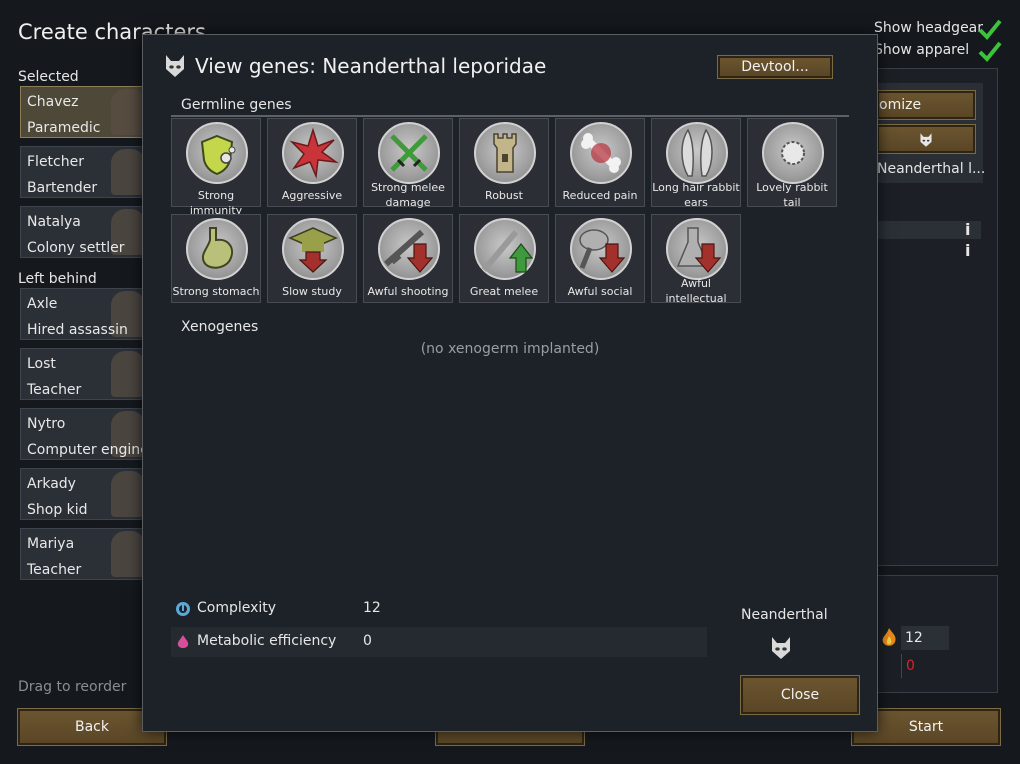 This screenshot has width=1020, height=764. What do you see at coordinates (216, 291) in the screenshot?
I see `gene-label: Strong stomach` at bounding box center [216, 291].